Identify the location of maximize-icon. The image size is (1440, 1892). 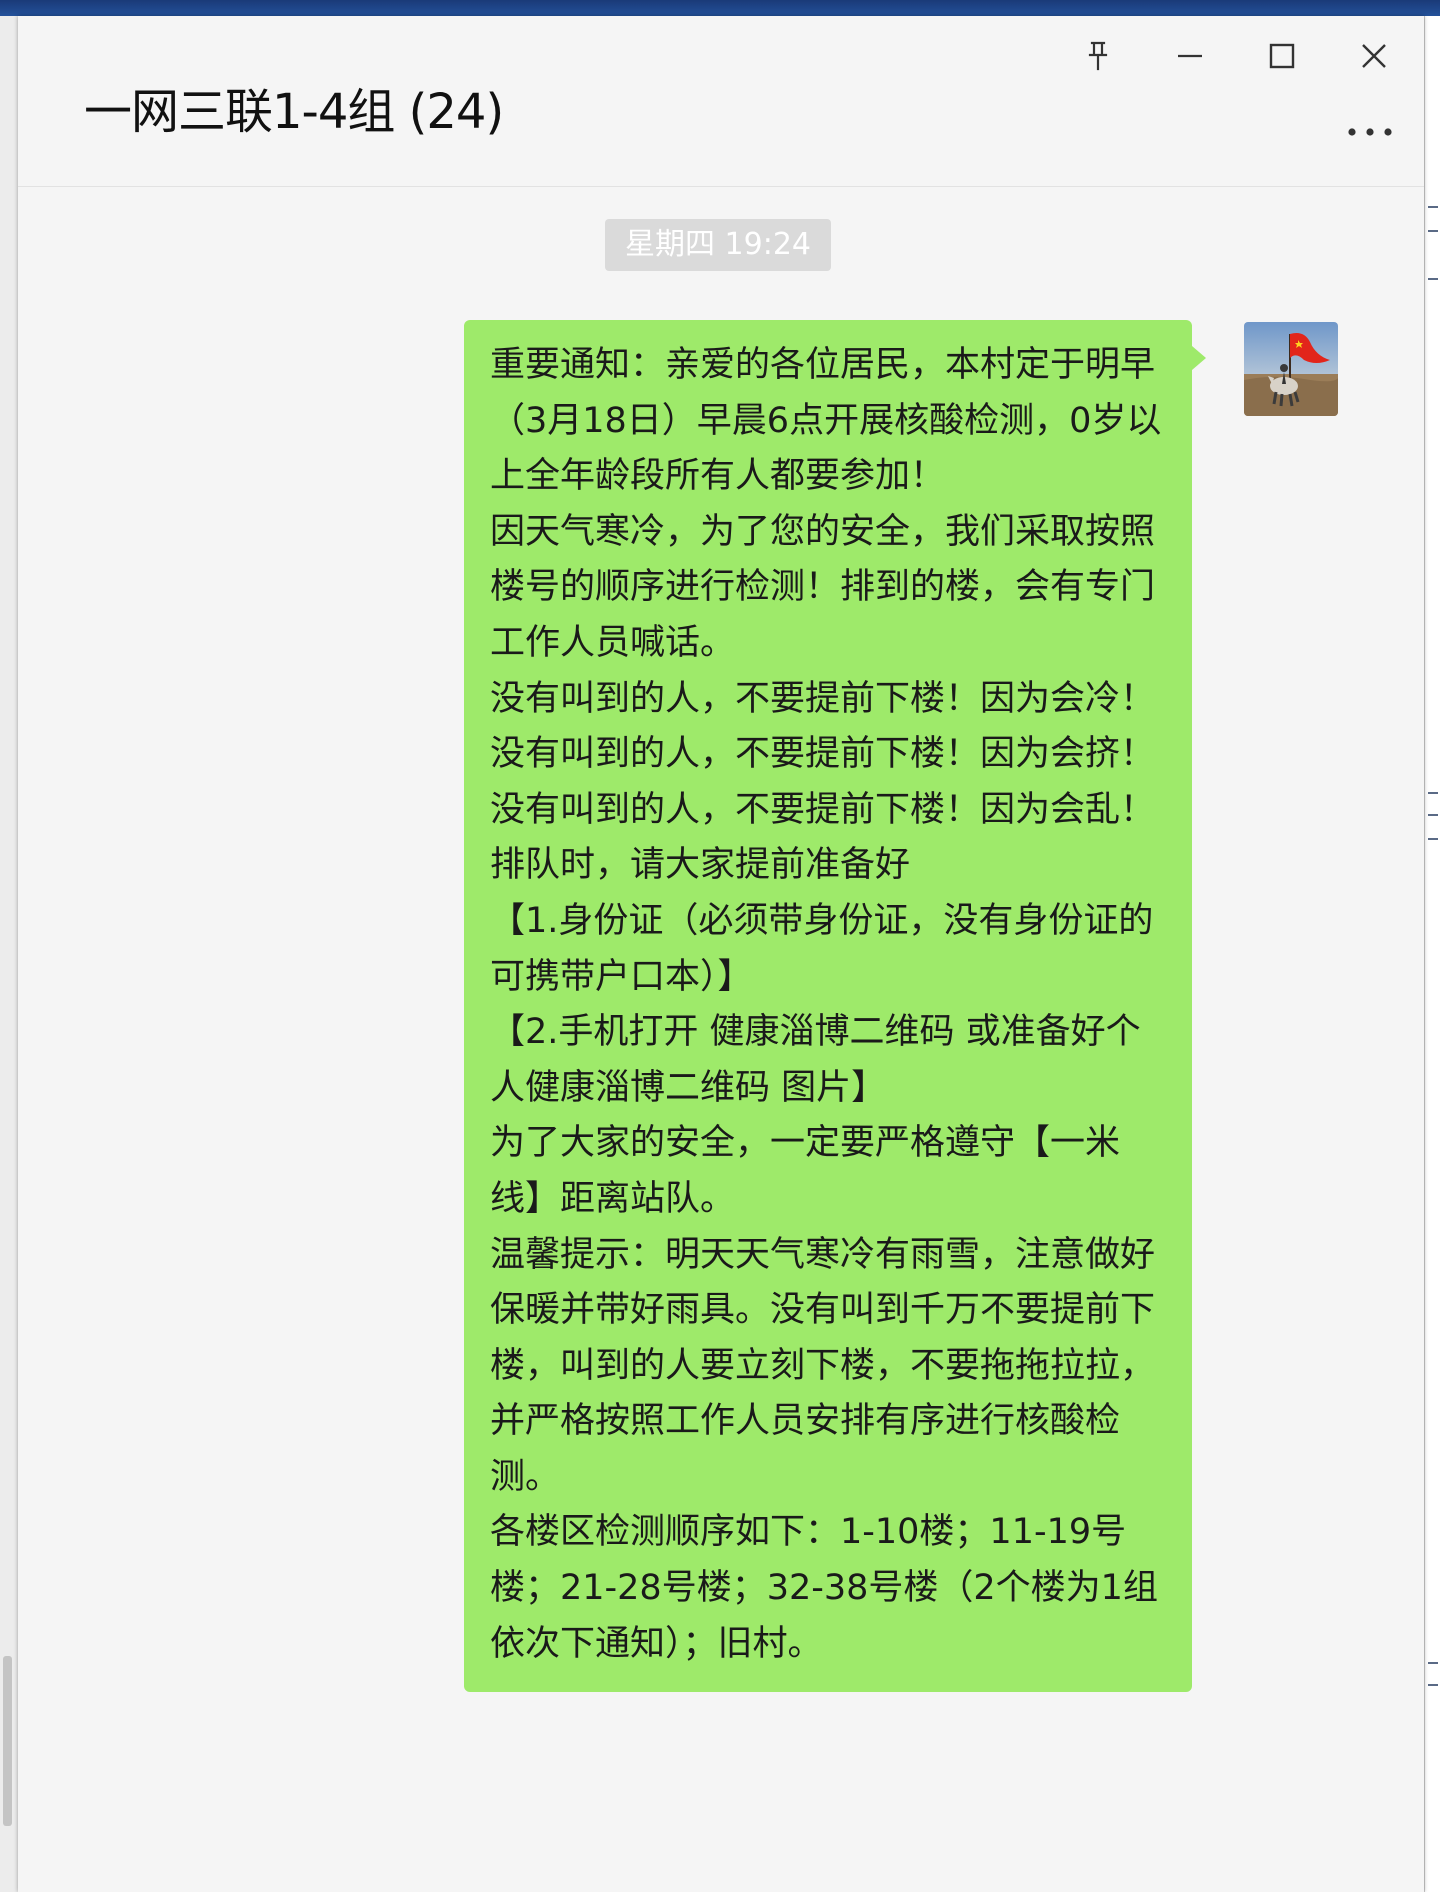
(1282, 56).